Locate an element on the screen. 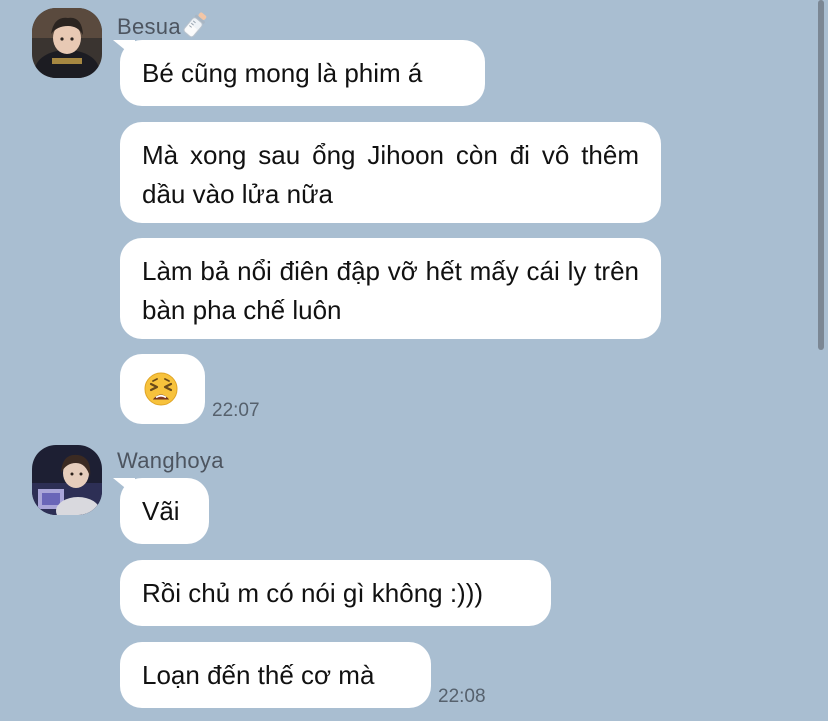 This screenshot has width=828, height=721. message-bubble: Loạn đến thế cơ mà is located at coordinates (275, 675).